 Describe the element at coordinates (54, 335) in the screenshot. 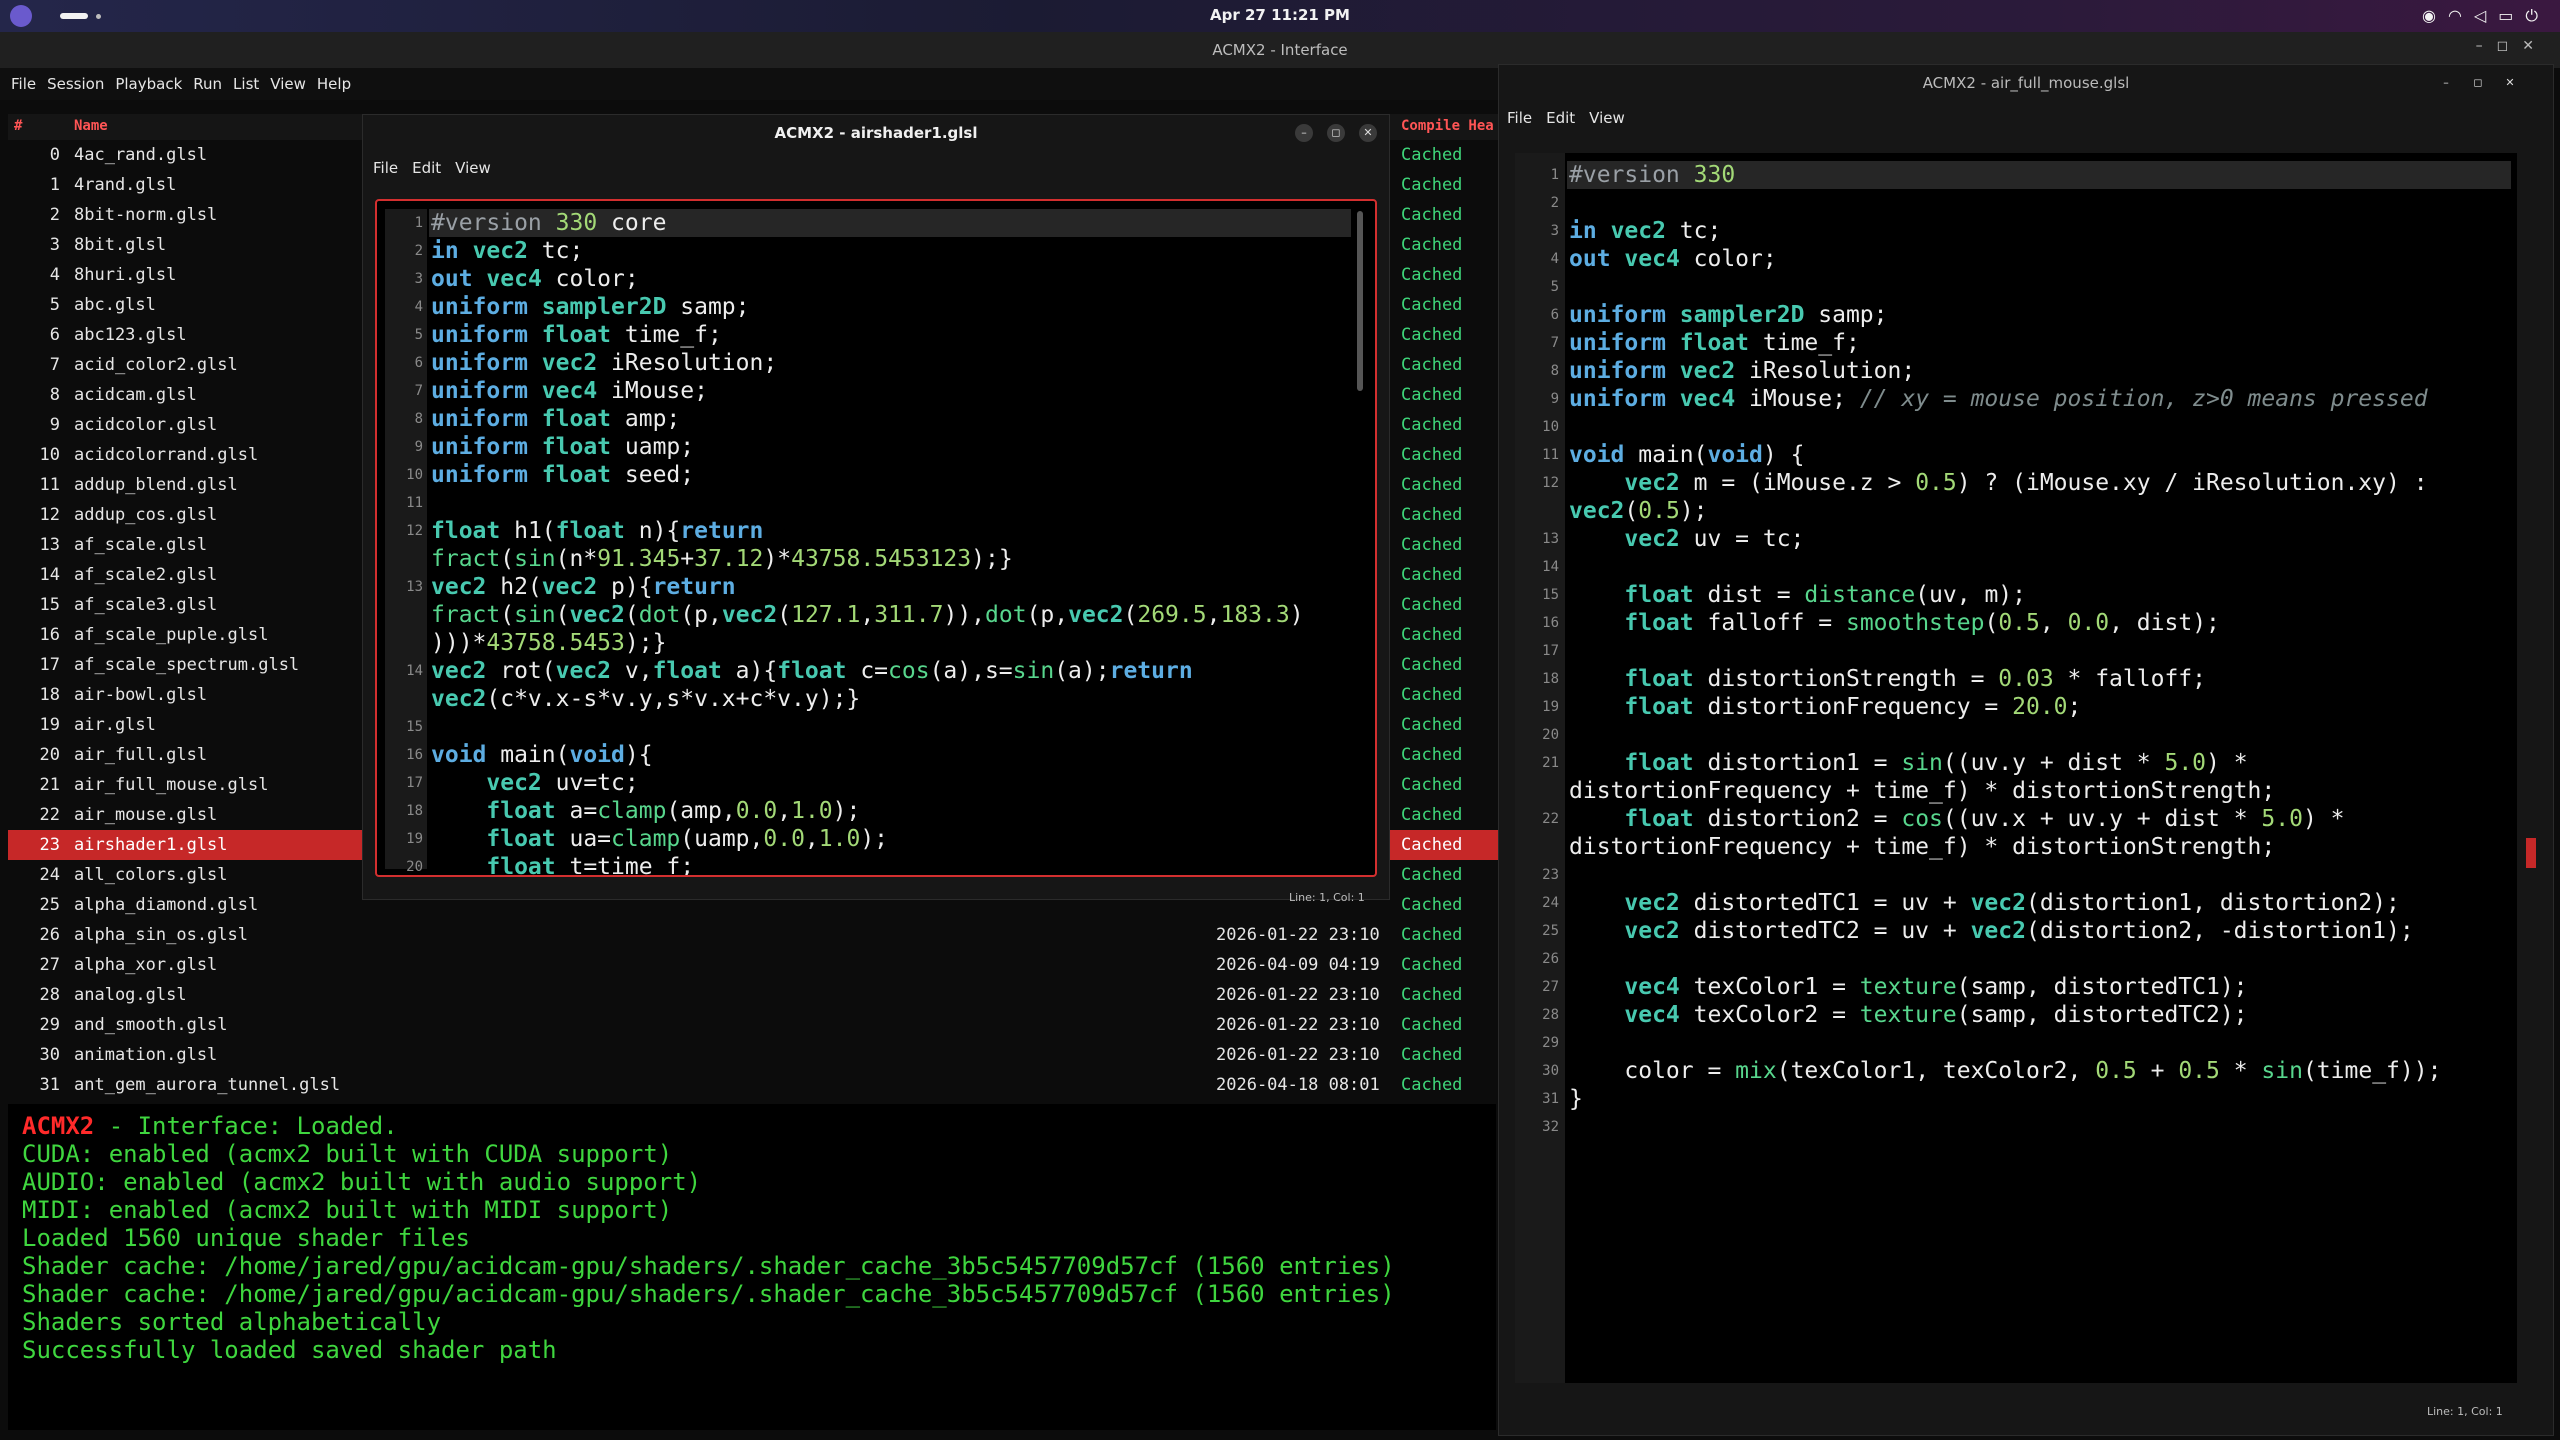

I see `row-index: 6` at that location.